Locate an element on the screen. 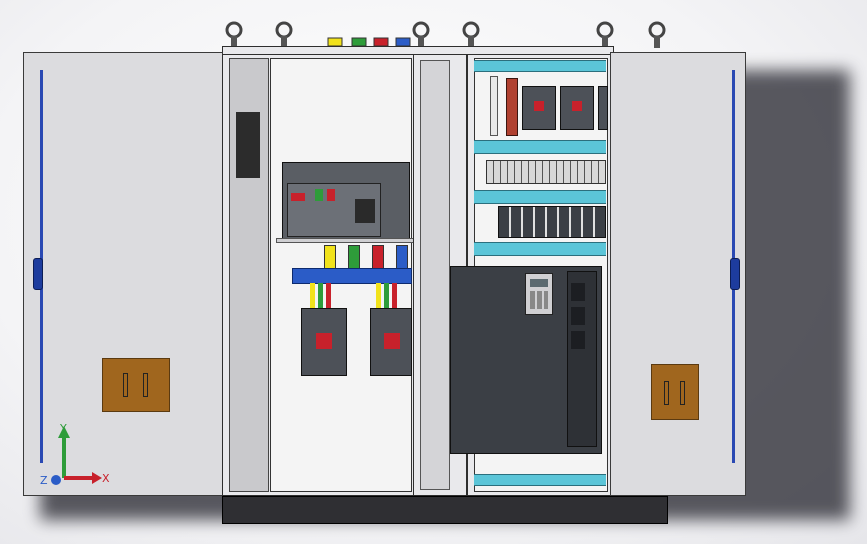  top-terminal-red is located at coordinates (381, 42).